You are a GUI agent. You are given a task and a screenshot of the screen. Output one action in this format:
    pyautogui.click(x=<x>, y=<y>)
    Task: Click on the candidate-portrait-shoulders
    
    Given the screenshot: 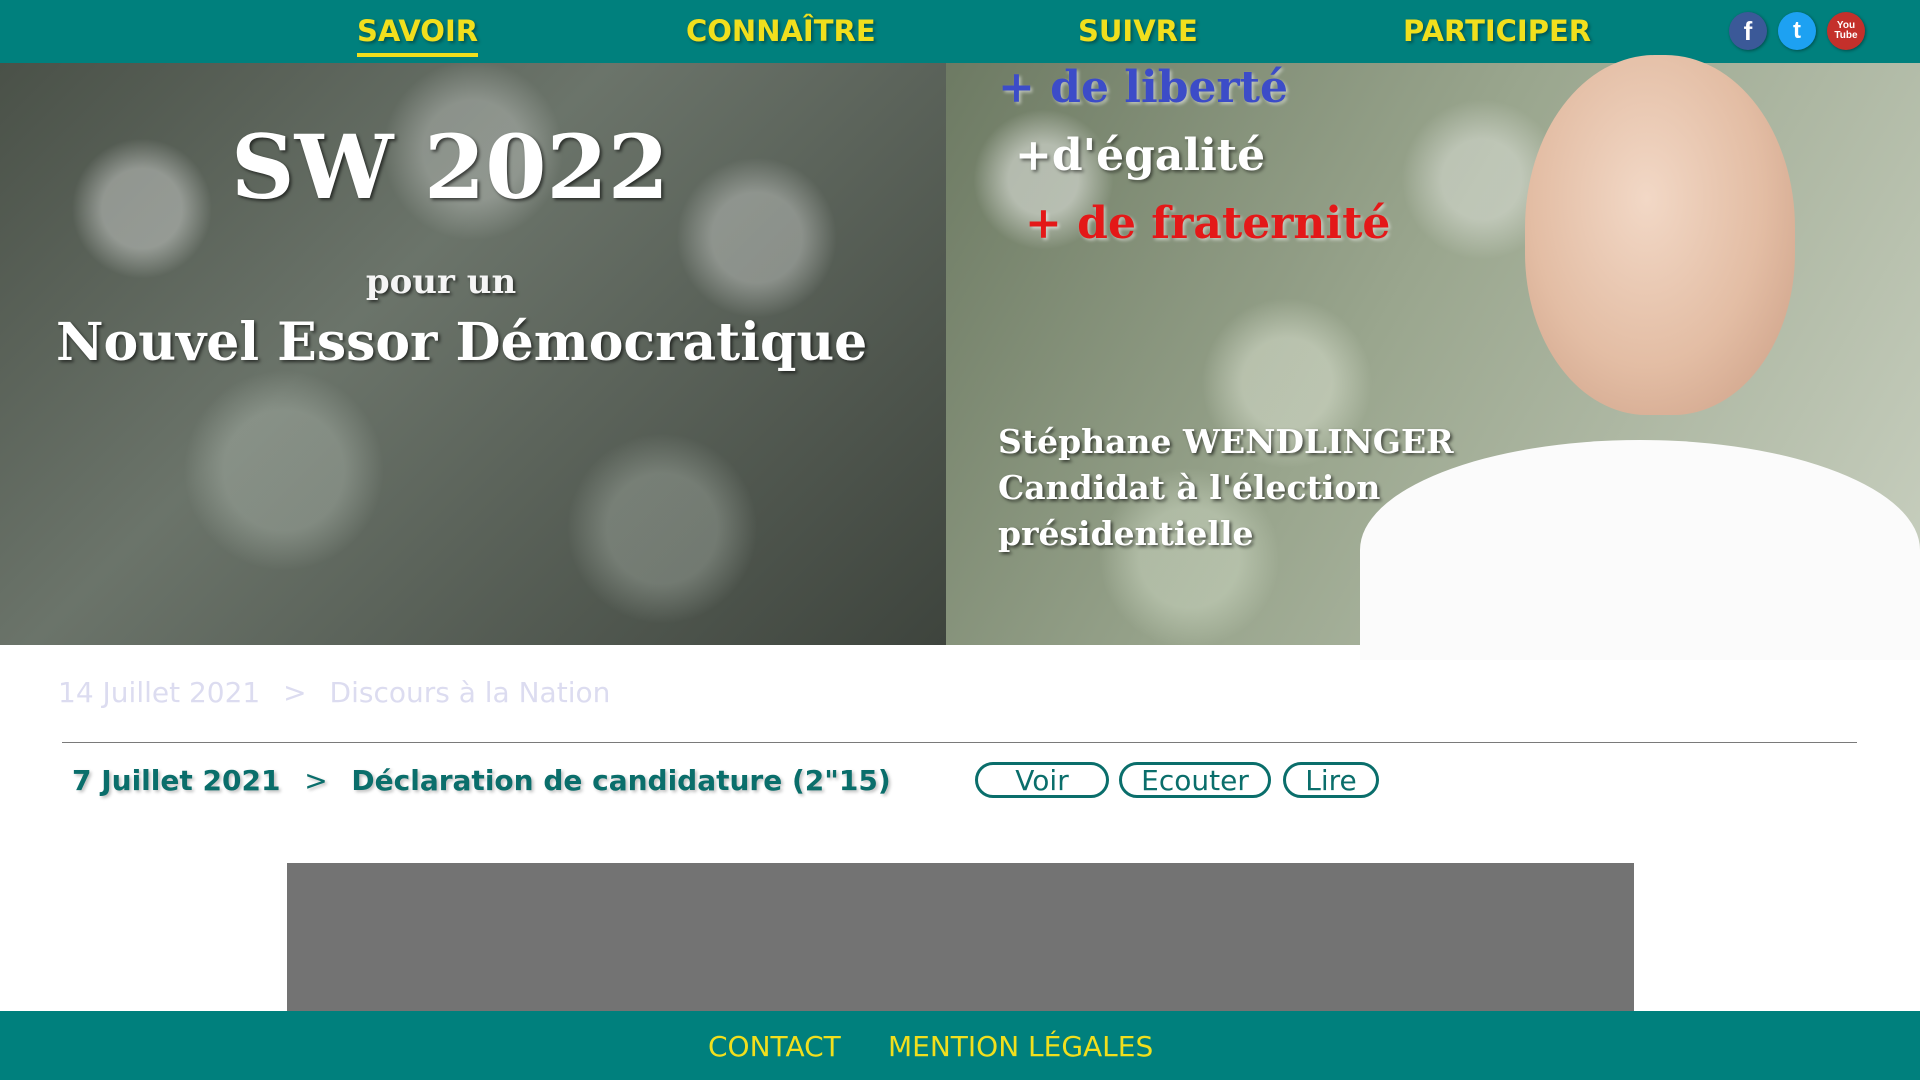 What is the action you would take?
    pyautogui.click(x=1640, y=550)
    